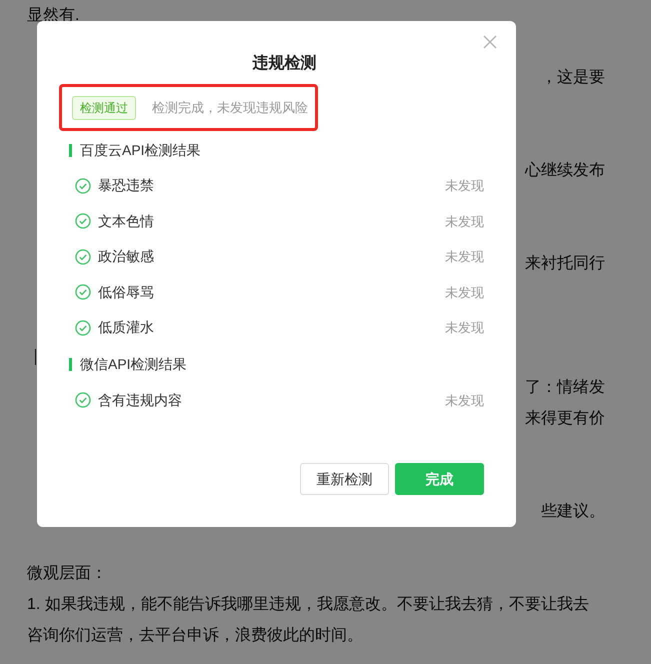  What do you see at coordinates (126, 221) in the screenshot?
I see `check-label: 文本色情` at bounding box center [126, 221].